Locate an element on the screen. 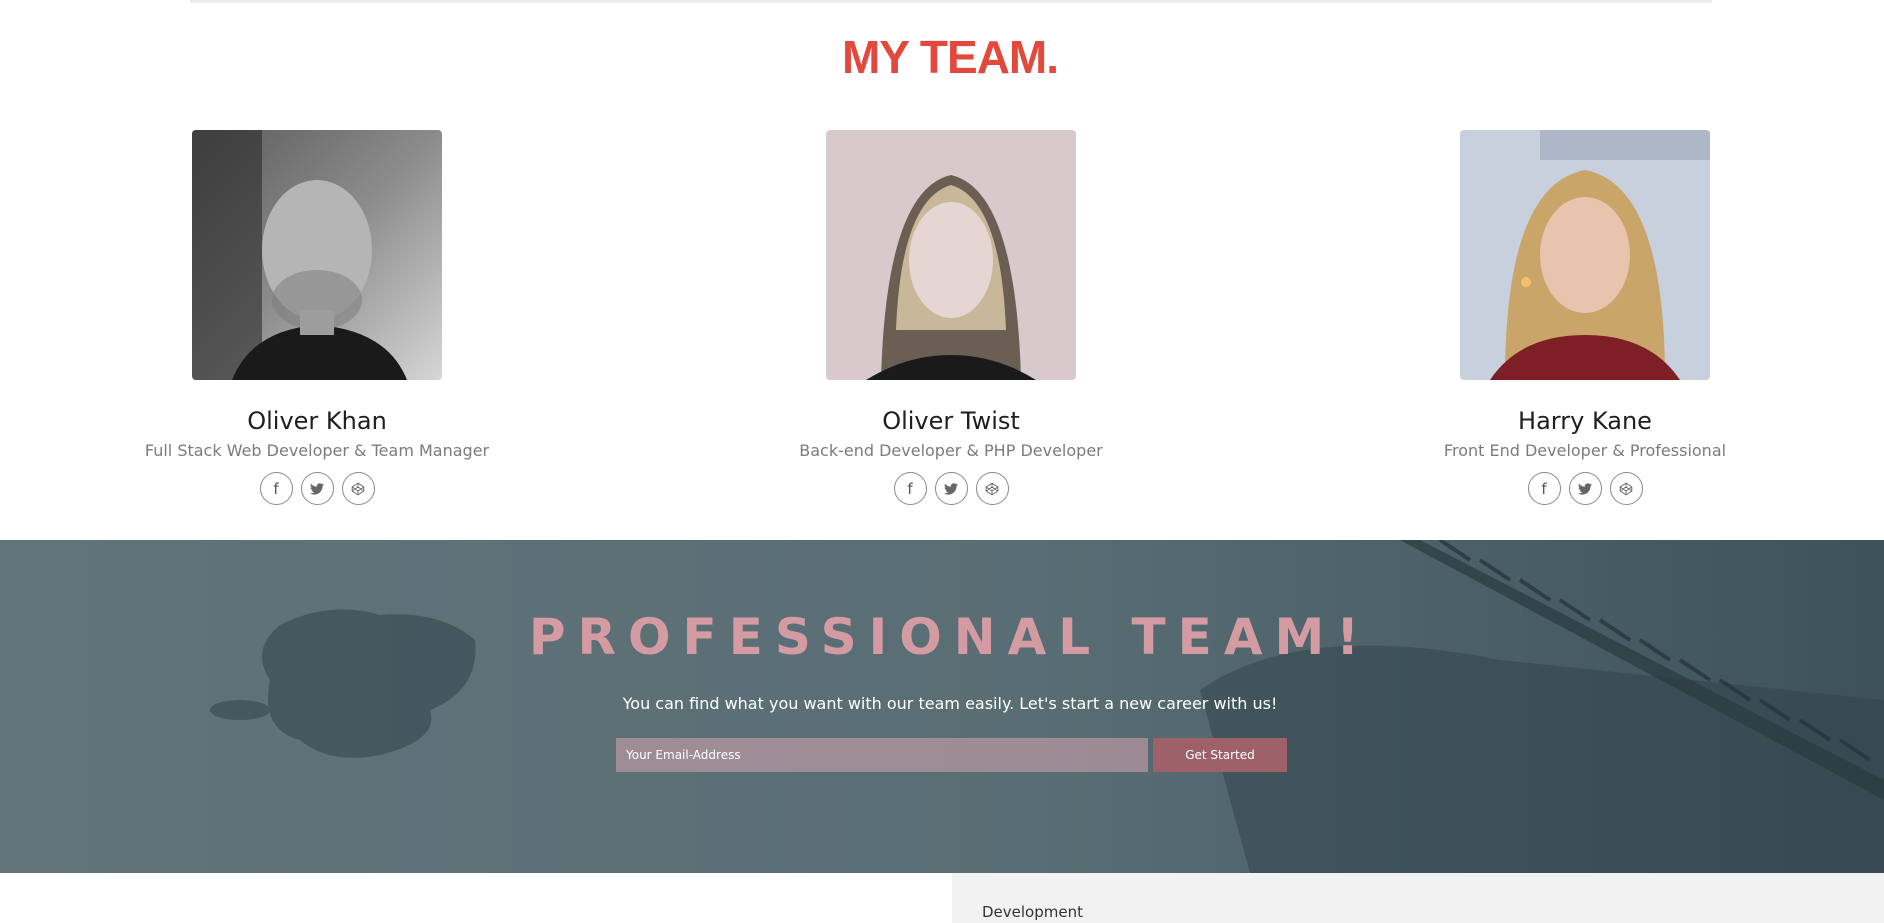 Image resolution: width=1884 pixels, height=923 pixels. development-label: Development is located at coordinates (1032, 912).